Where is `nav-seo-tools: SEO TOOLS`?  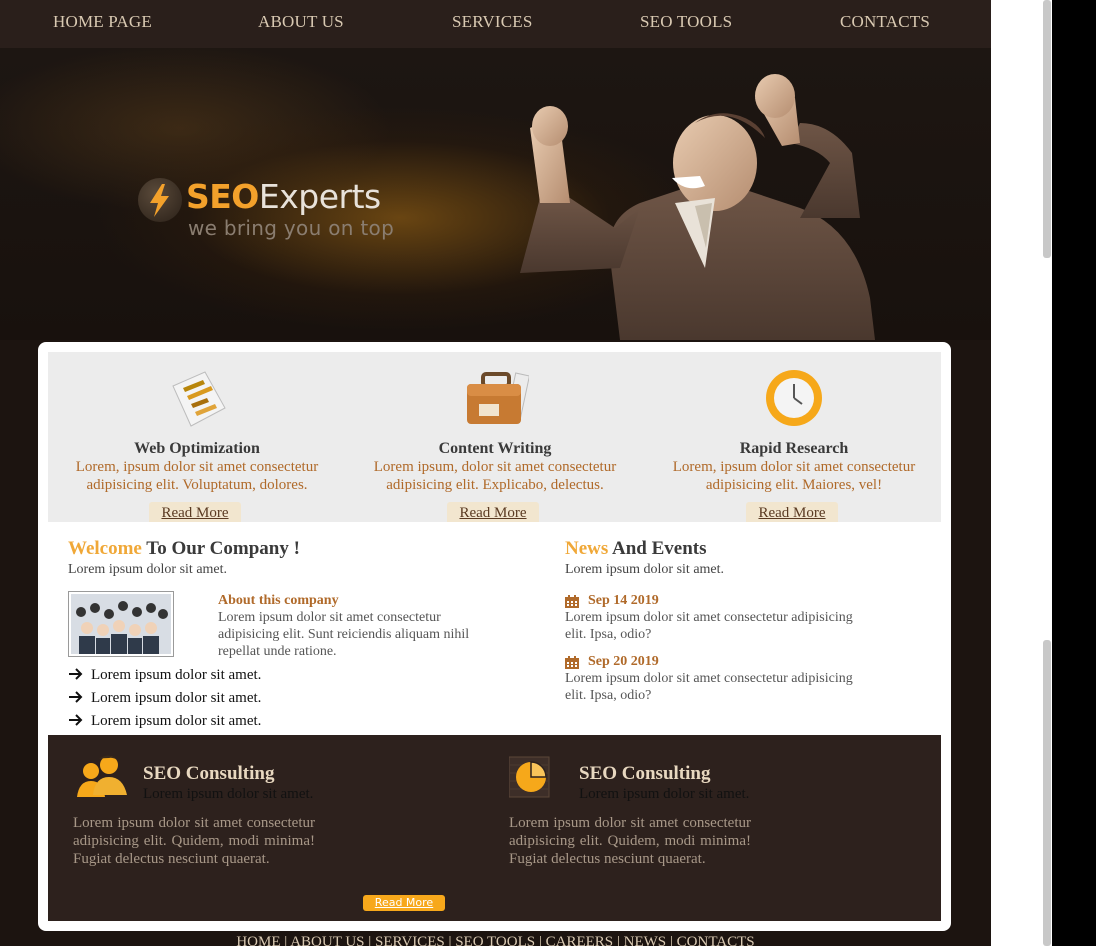 nav-seo-tools: SEO TOOLS is located at coordinates (686, 22).